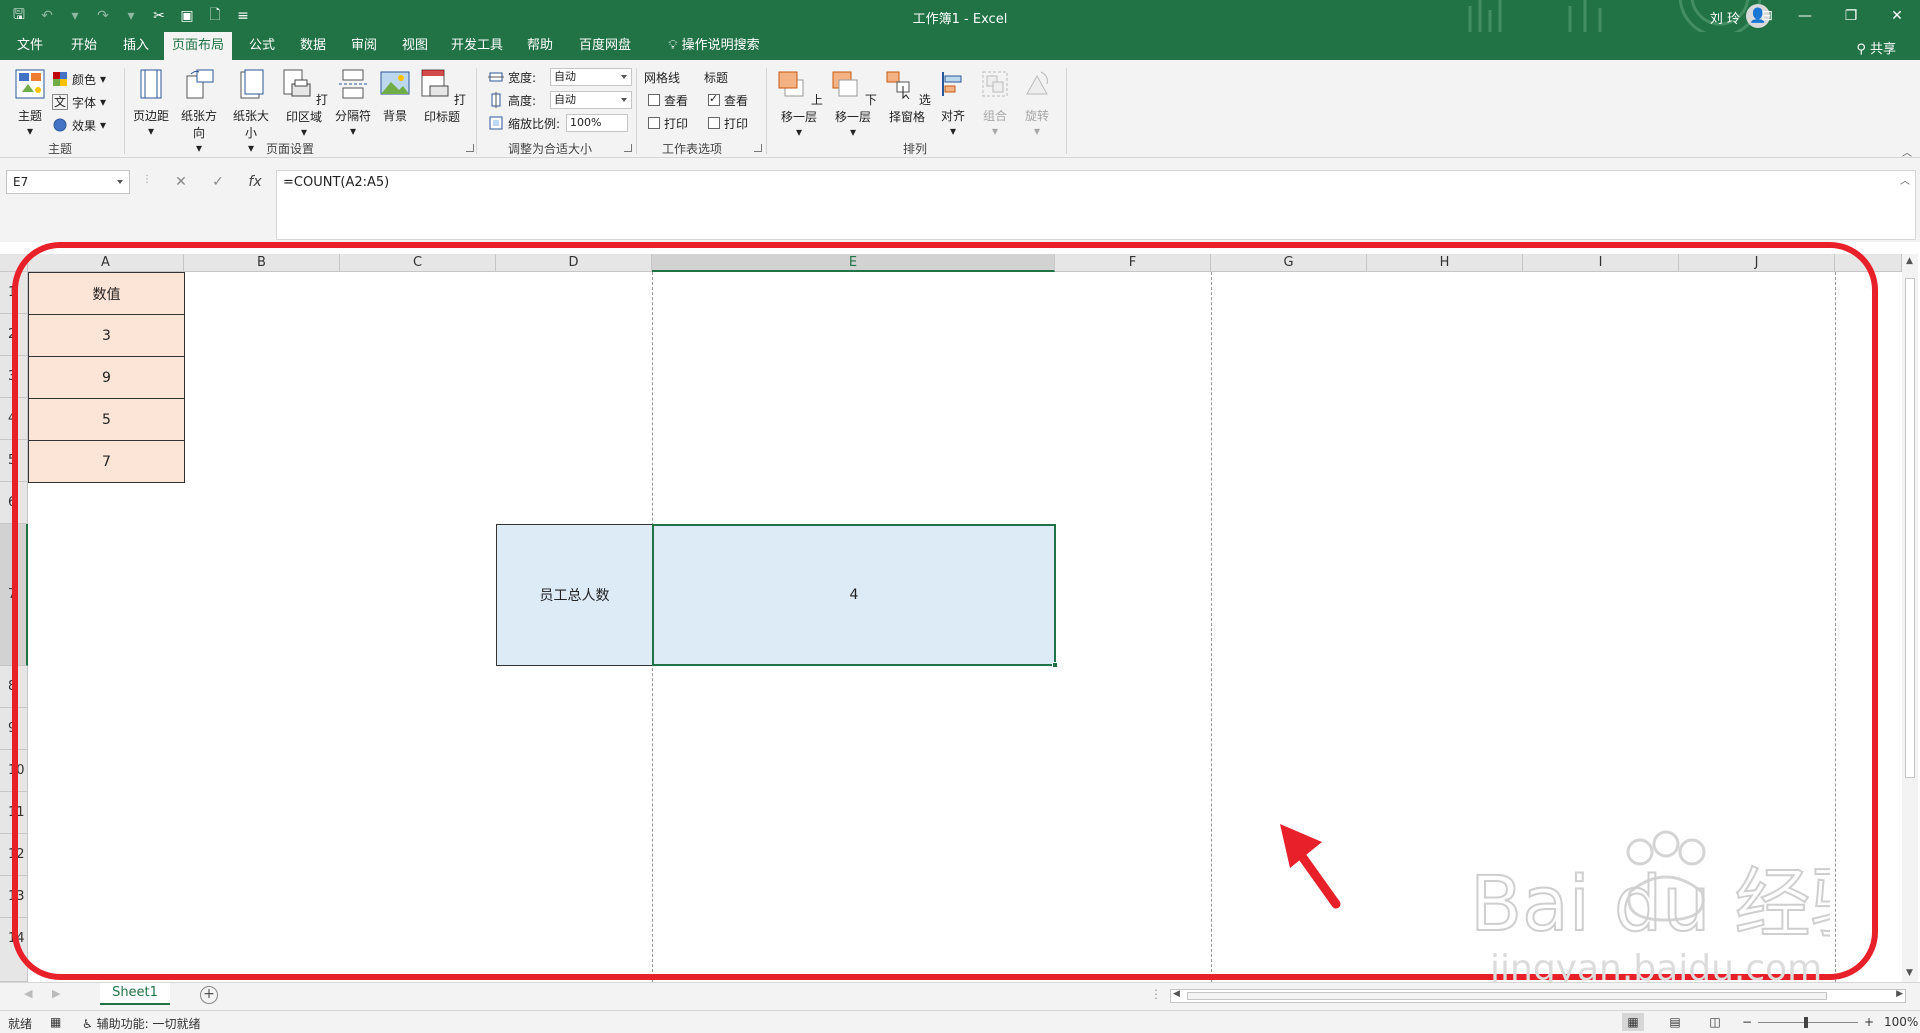 Image resolution: width=1920 pixels, height=1033 pixels. I want to click on page-break-preview-icon: ◫, so click(1715, 1022).